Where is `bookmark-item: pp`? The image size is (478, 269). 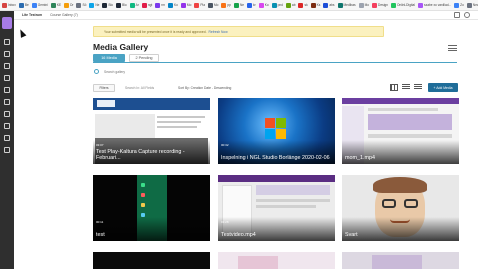 bookmark-item: pp is located at coordinates (226, 5).